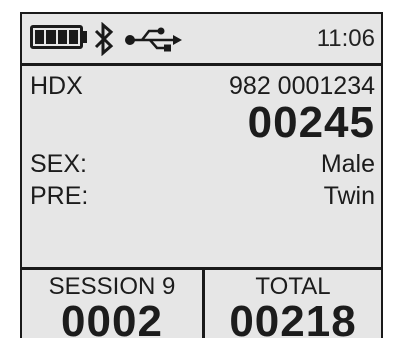 The image size is (396, 338). I want to click on total-value: 00218, so click(293, 317).